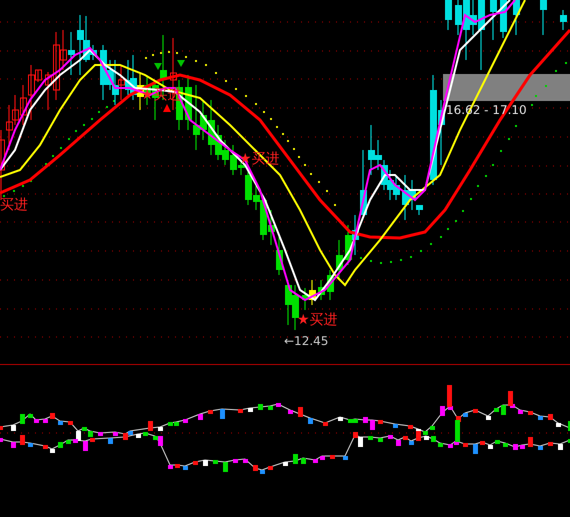  Describe the element at coordinates (306, 341) in the screenshot. I see `low-price-label: ←12.45` at that location.